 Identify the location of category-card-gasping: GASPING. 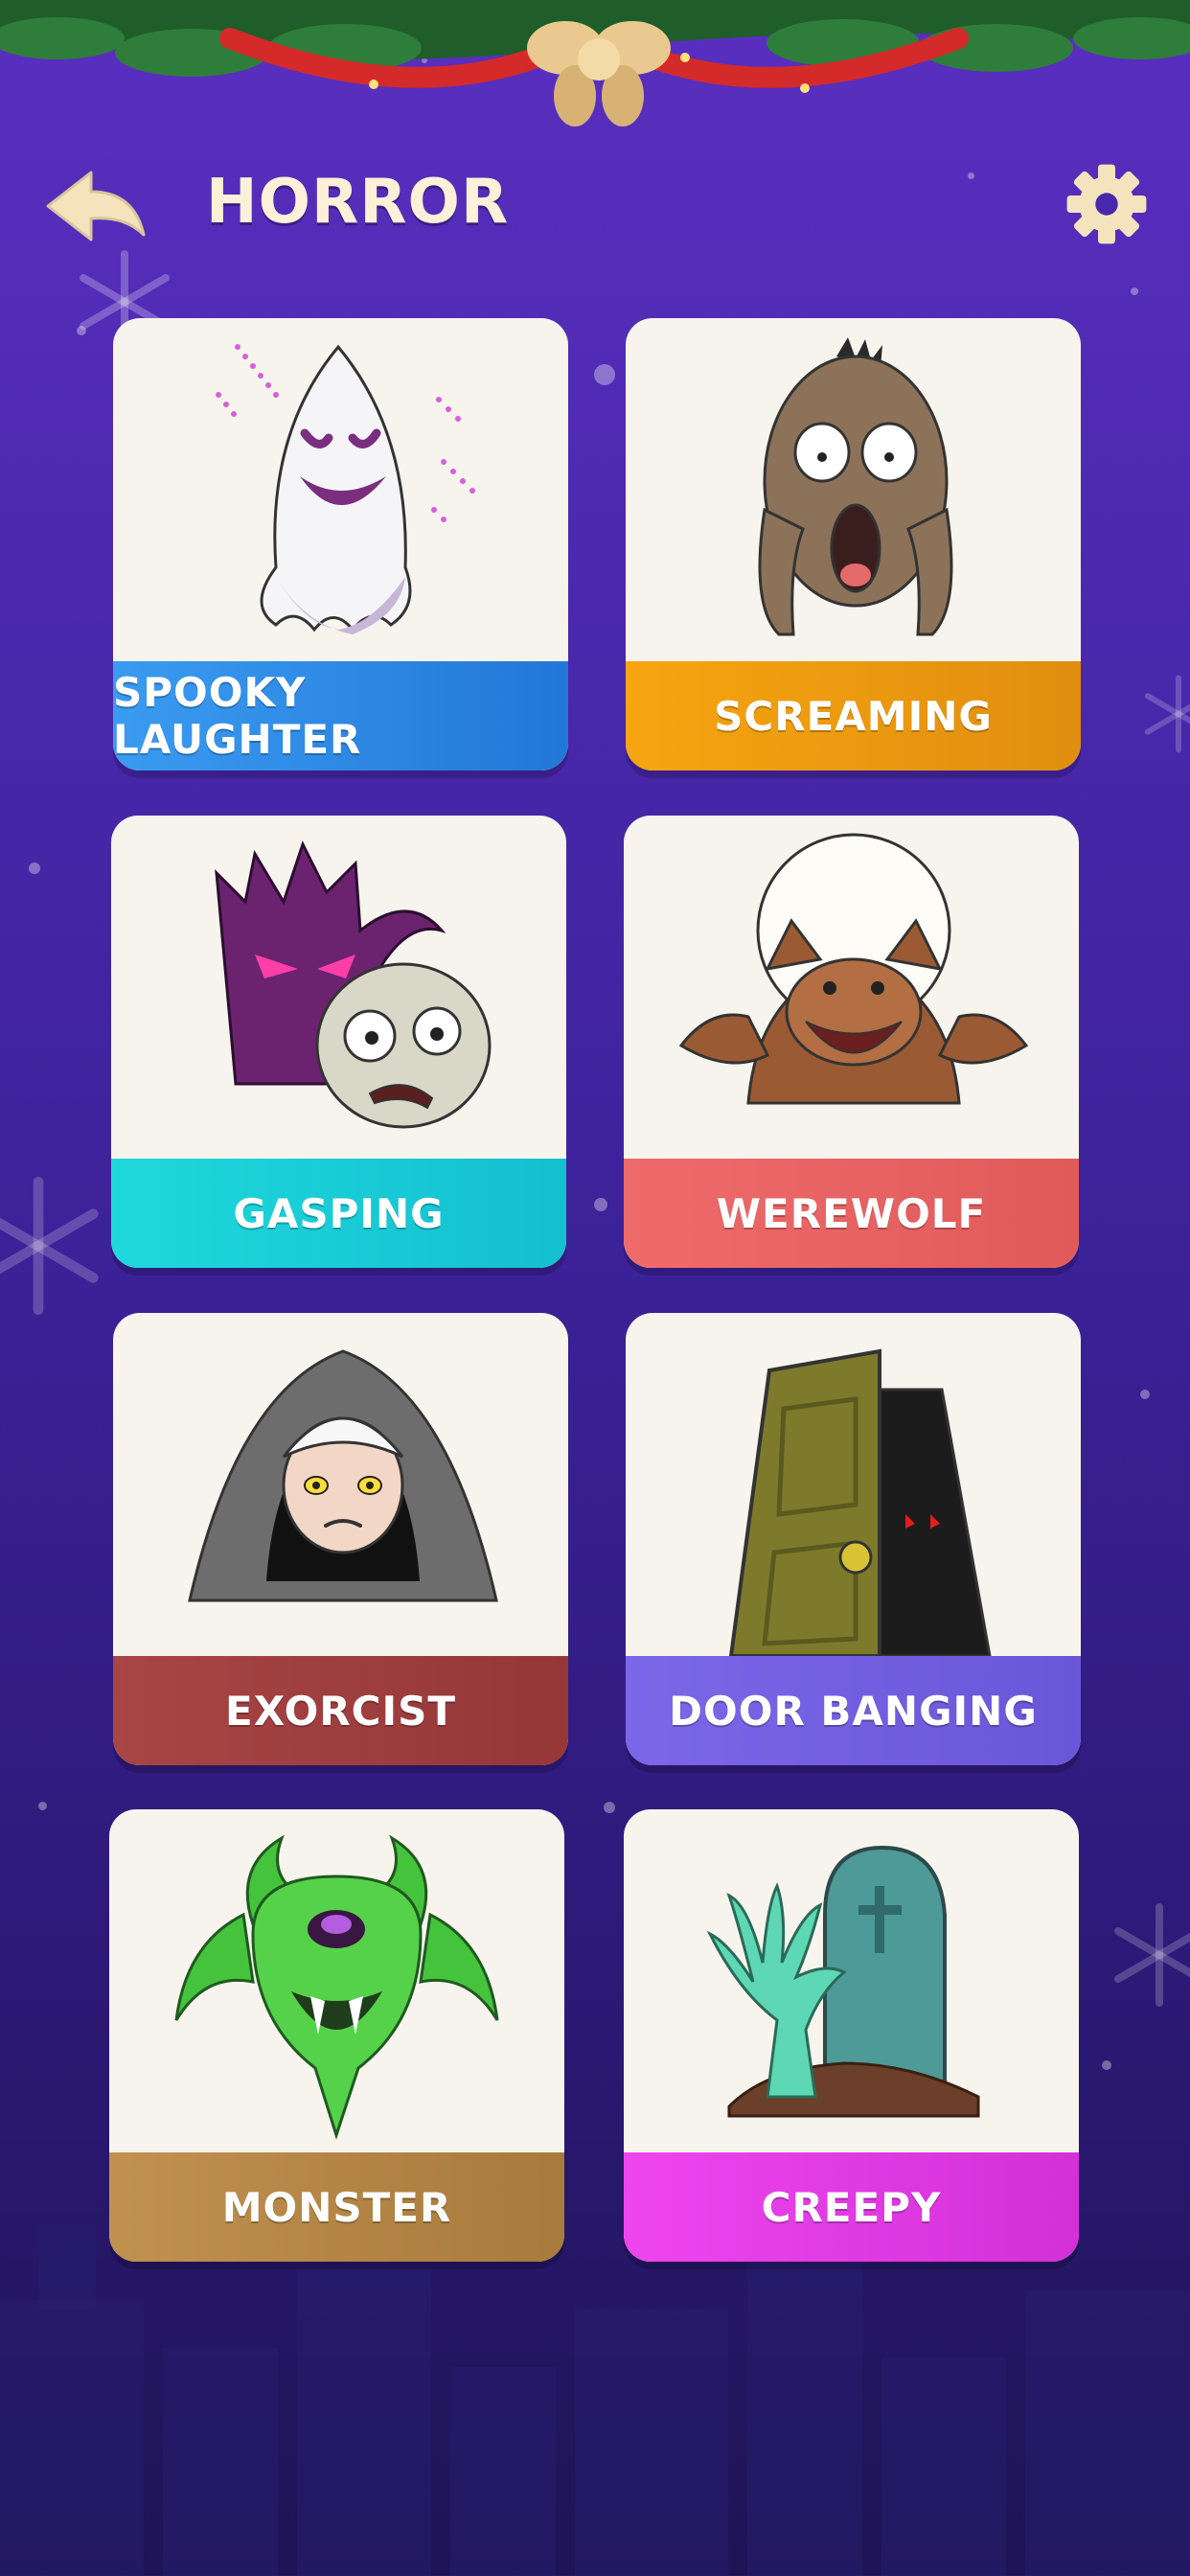
(339, 1042).